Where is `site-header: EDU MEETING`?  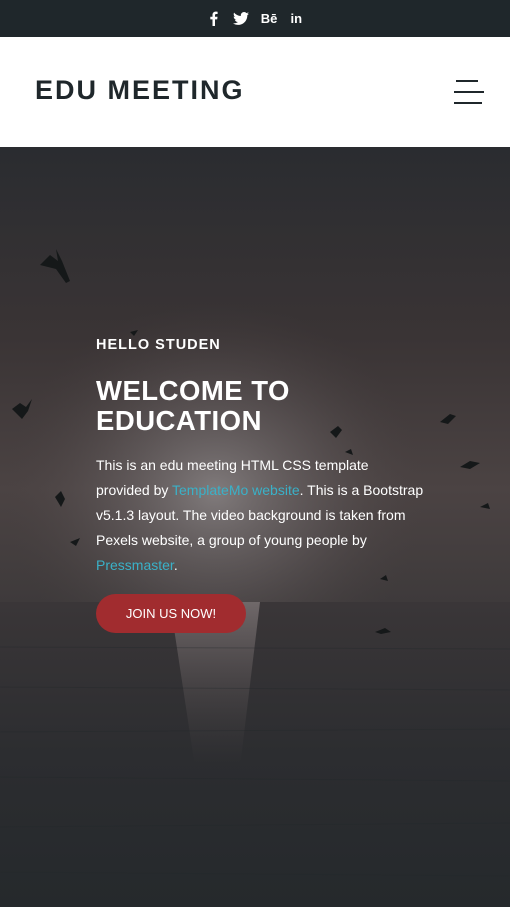
site-header: EDU MEETING is located at coordinates (255, 92).